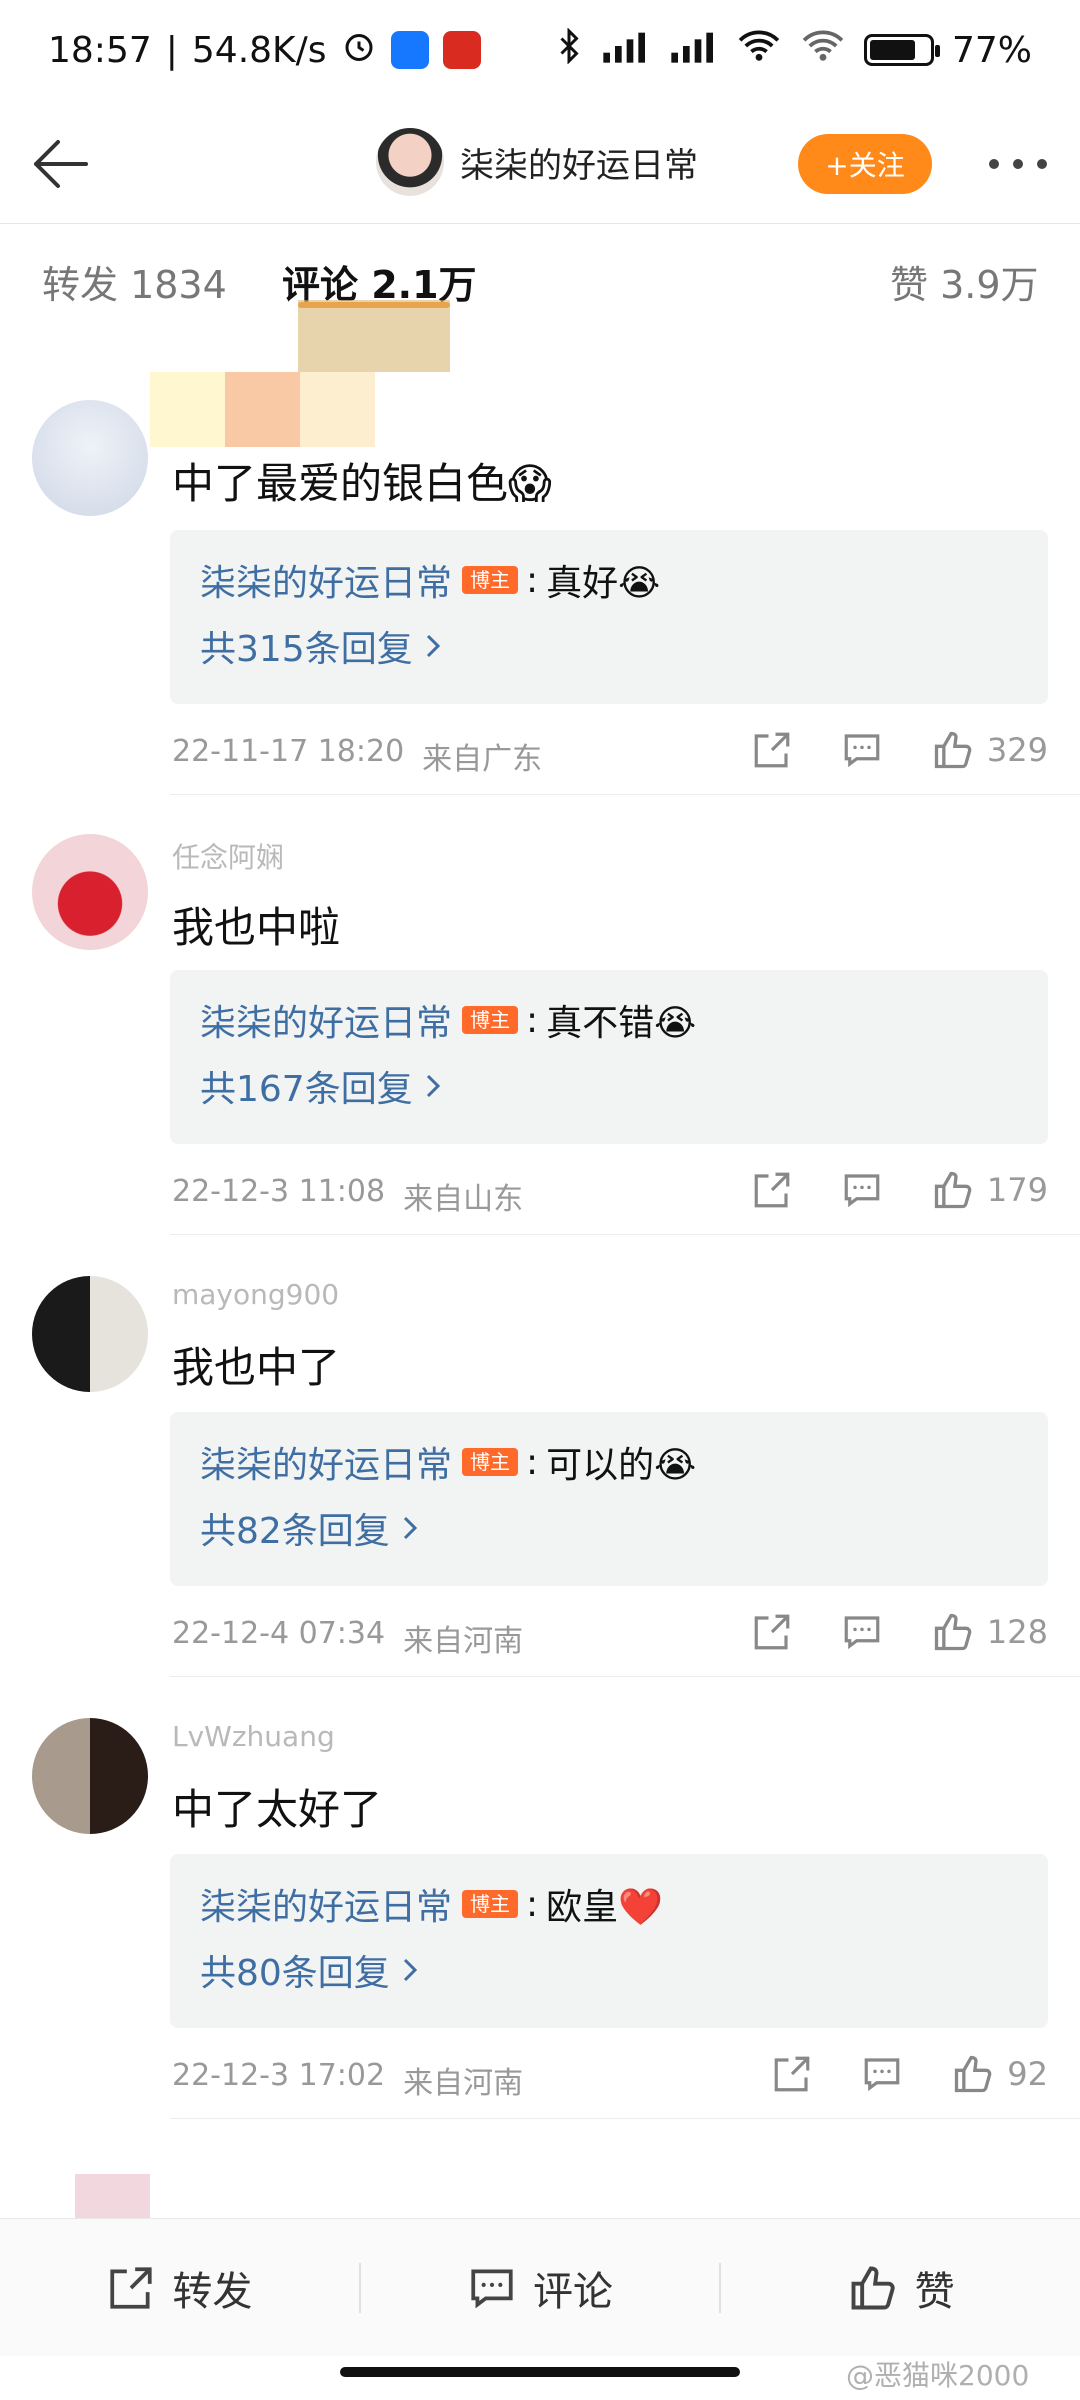 This screenshot has width=1080, height=2400. I want to click on comment-username: LvWzhuang, so click(253, 1736).